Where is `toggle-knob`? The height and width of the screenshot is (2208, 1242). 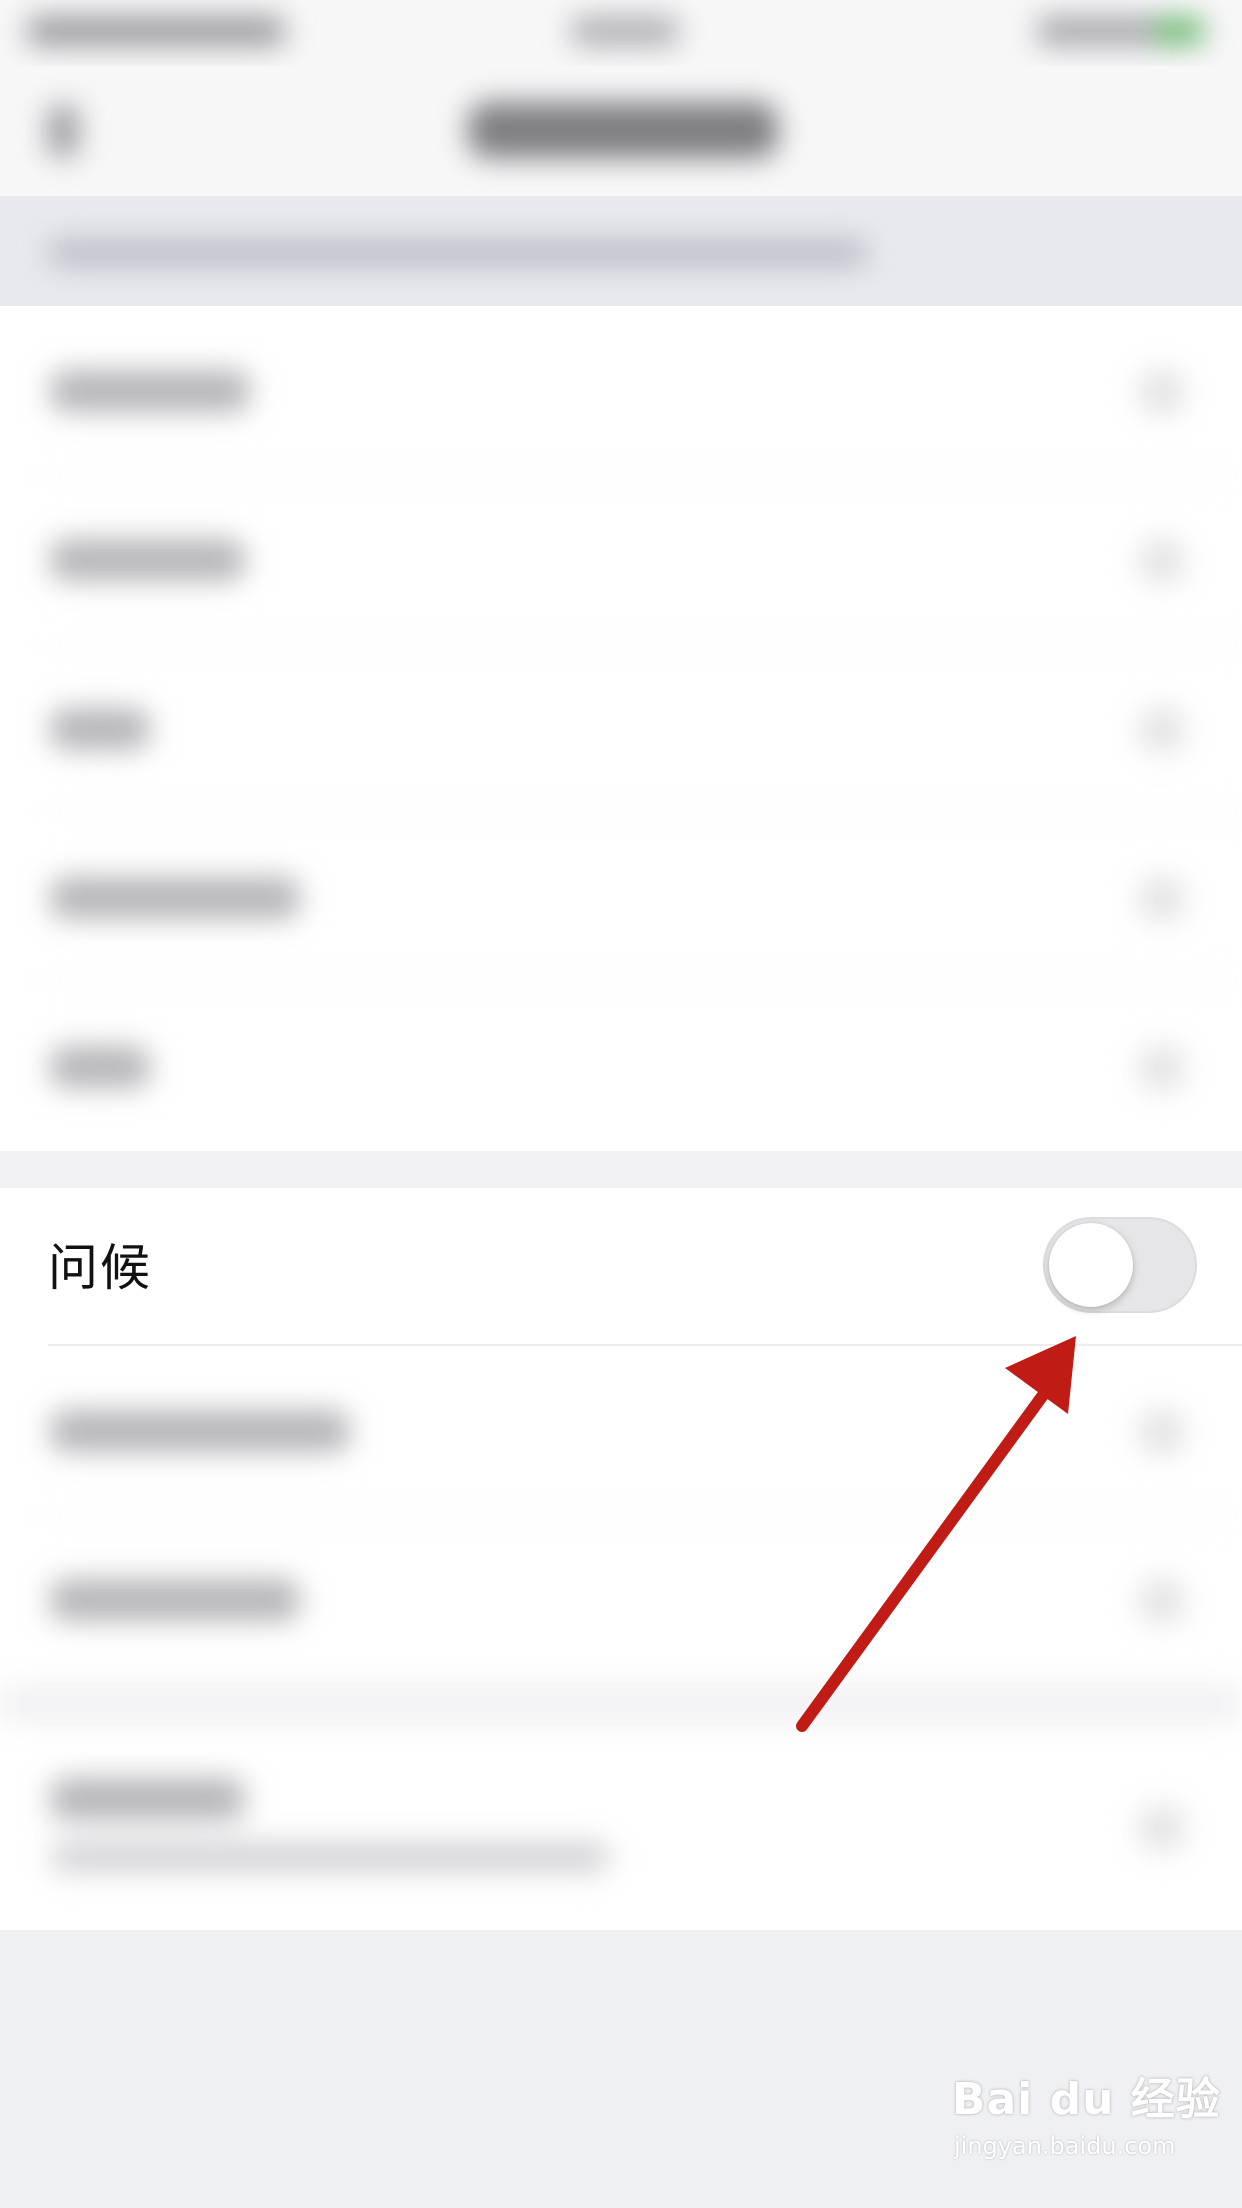 toggle-knob is located at coordinates (1091, 1265).